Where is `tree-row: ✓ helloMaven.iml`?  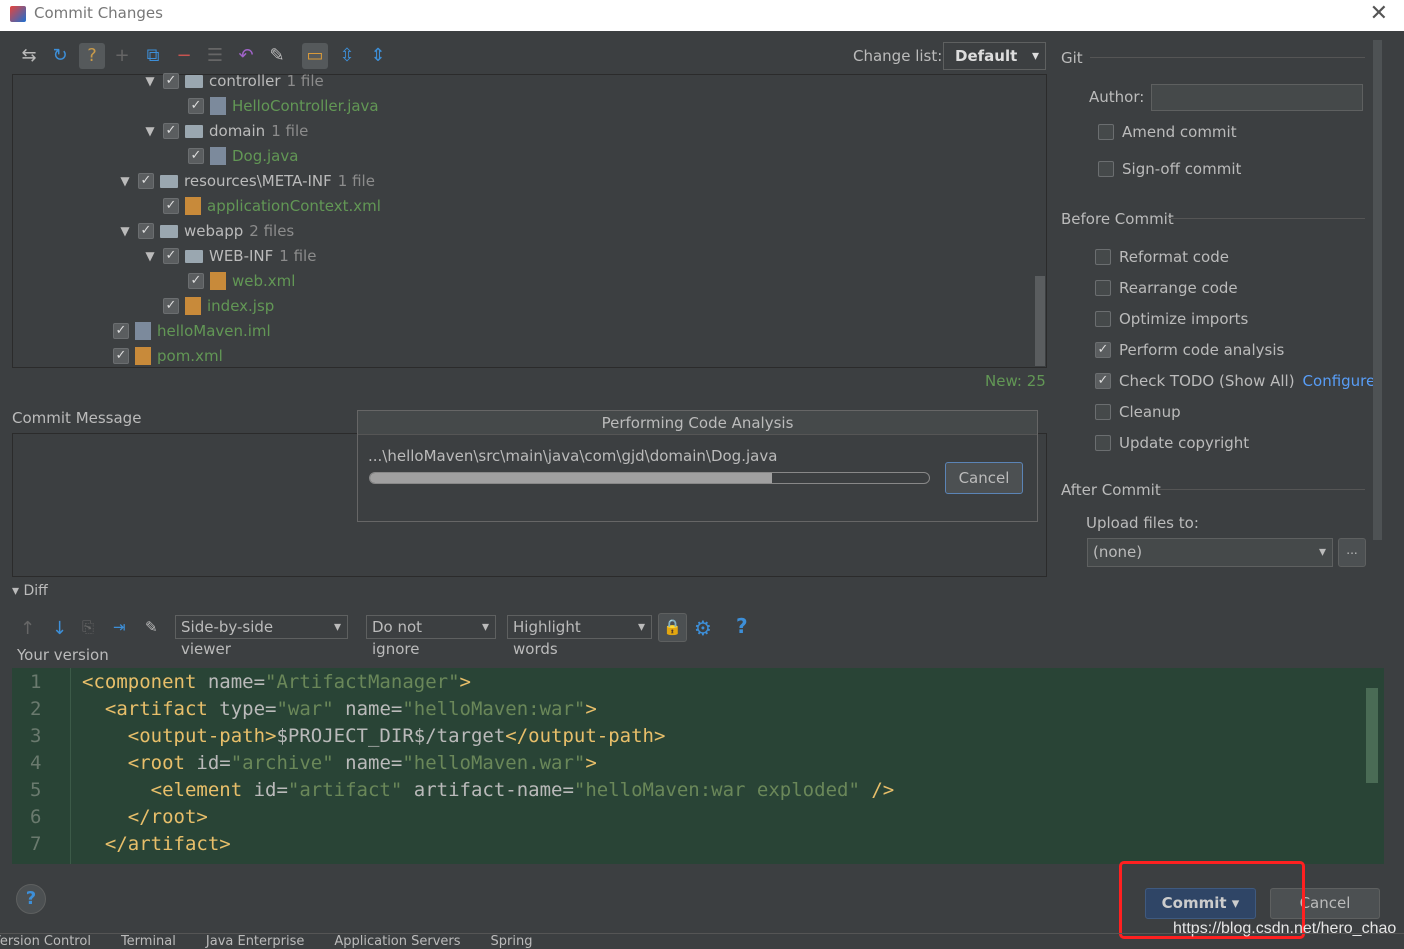 tree-row: ✓ helloMaven.iml is located at coordinates (182, 331).